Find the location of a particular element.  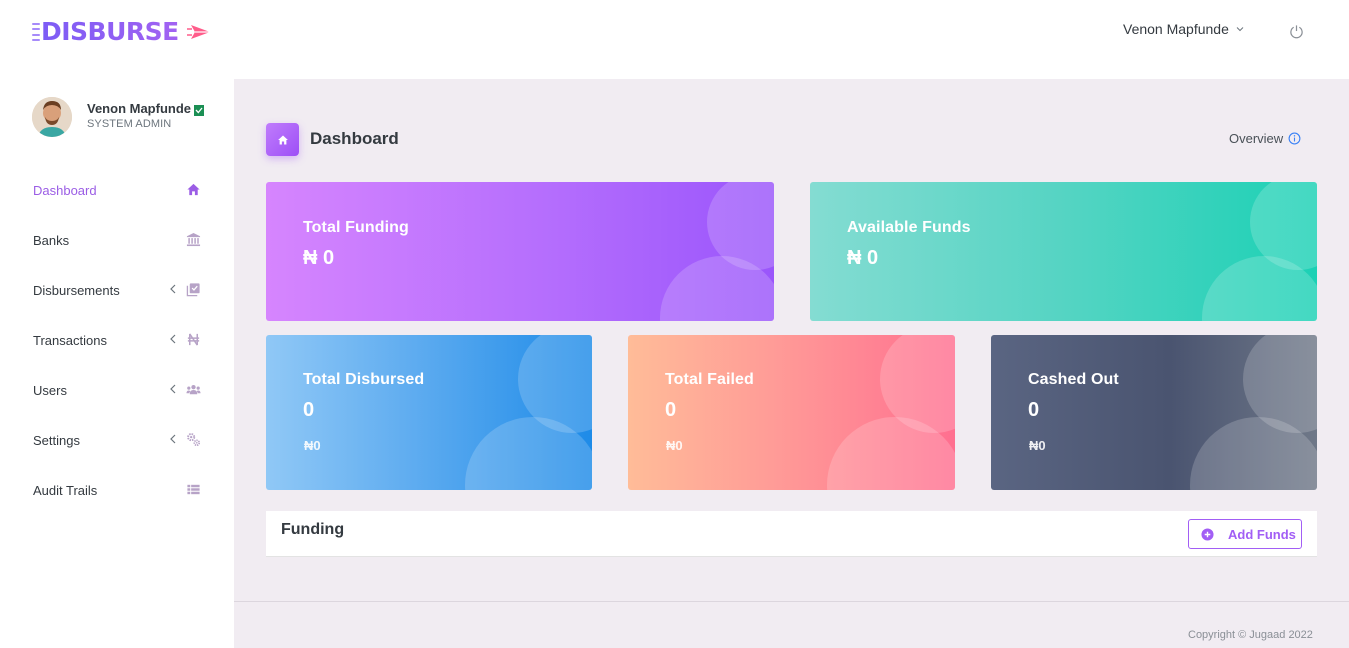

user-menu-name: Venon Mapfunde is located at coordinates (1176, 29).